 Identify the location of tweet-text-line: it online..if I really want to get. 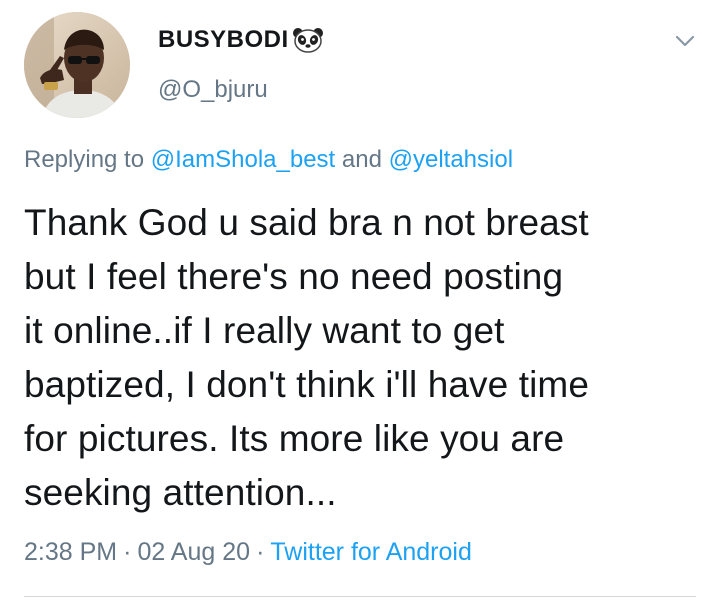
(264, 330).